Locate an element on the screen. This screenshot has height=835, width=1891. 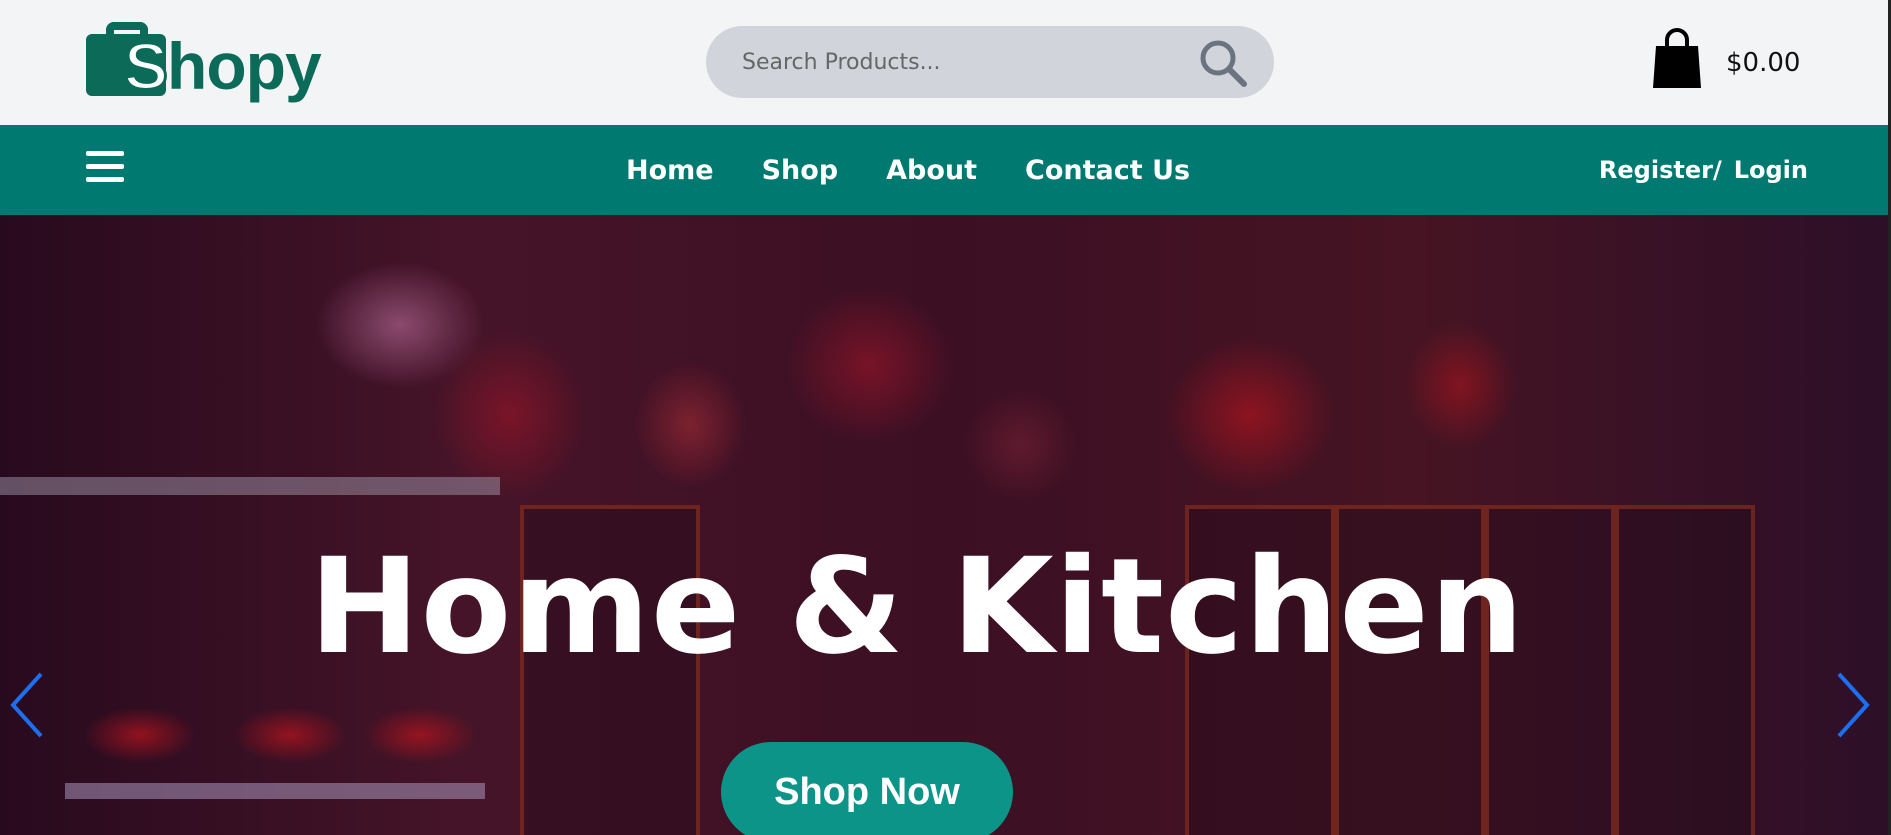
shopping-bag-icon is located at coordinates (1677, 59).